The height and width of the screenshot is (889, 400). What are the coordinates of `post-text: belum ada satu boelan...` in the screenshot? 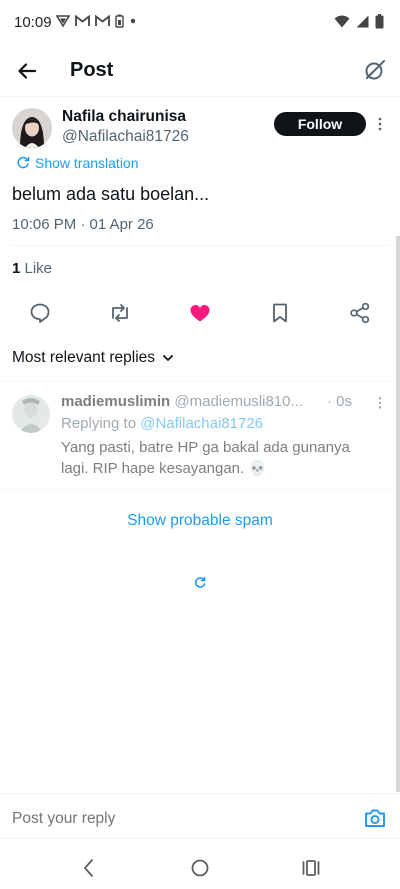 It's located at (111, 194).